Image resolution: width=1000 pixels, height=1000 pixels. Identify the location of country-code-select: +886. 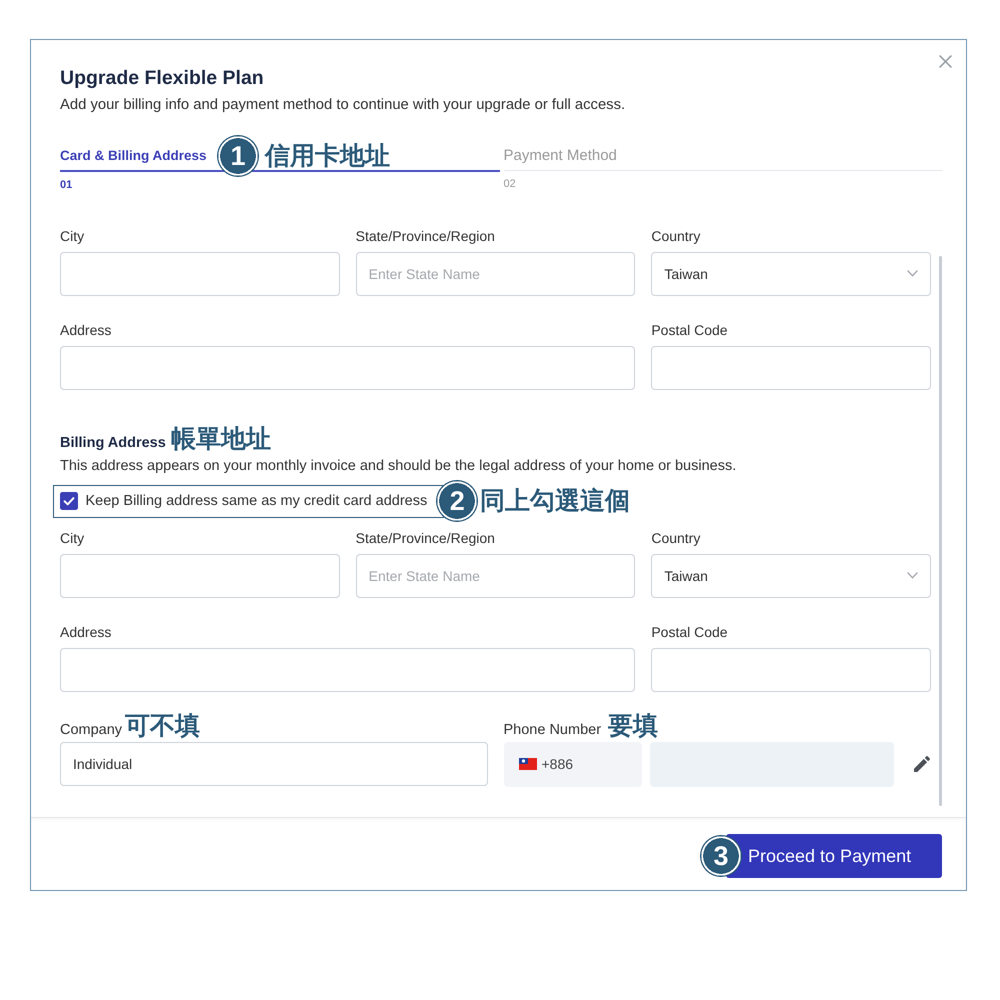
(573, 764).